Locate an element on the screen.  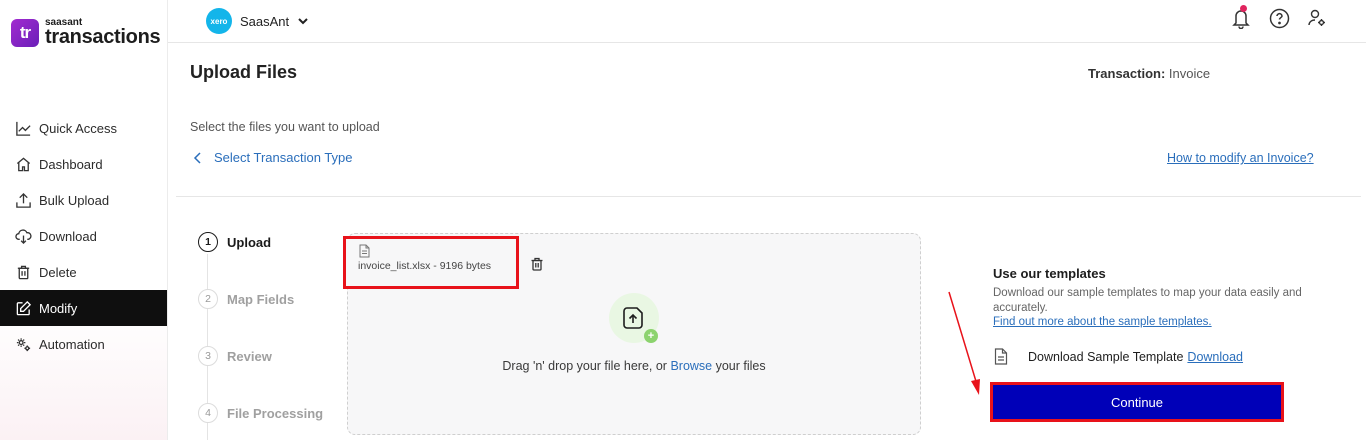
step-label: Review is located at coordinates (249, 356).